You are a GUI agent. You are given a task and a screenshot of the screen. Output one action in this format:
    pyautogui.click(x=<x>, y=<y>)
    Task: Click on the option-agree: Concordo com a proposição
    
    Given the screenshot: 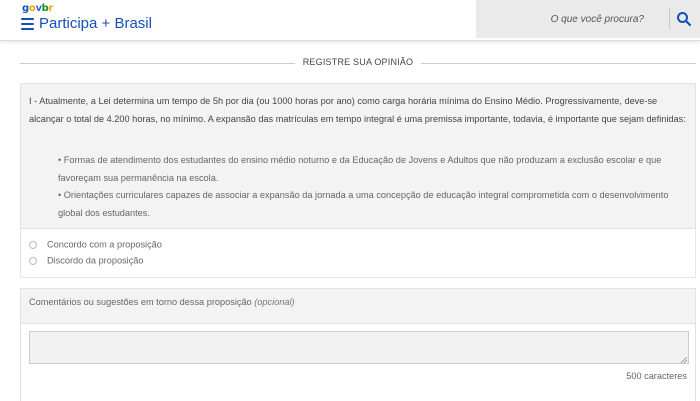 What is the action you would take?
    pyautogui.click(x=95, y=246)
    